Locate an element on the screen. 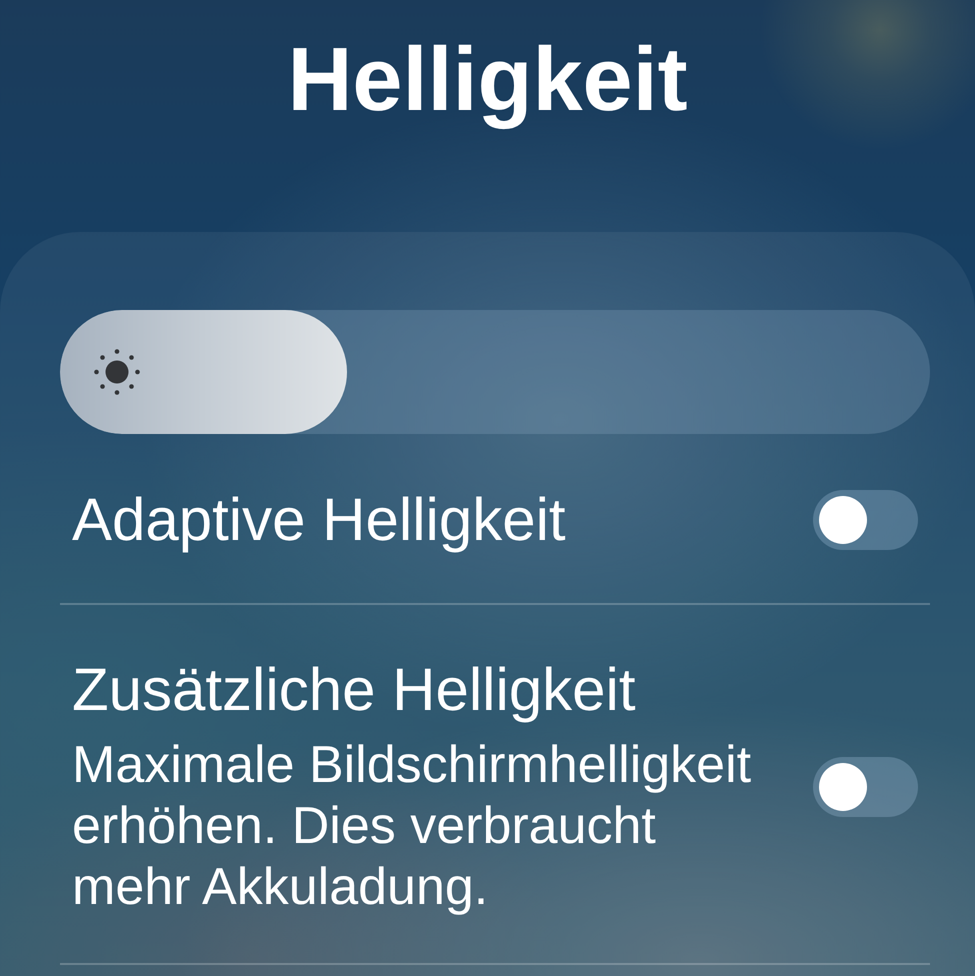  sun-icon is located at coordinates (117, 372).